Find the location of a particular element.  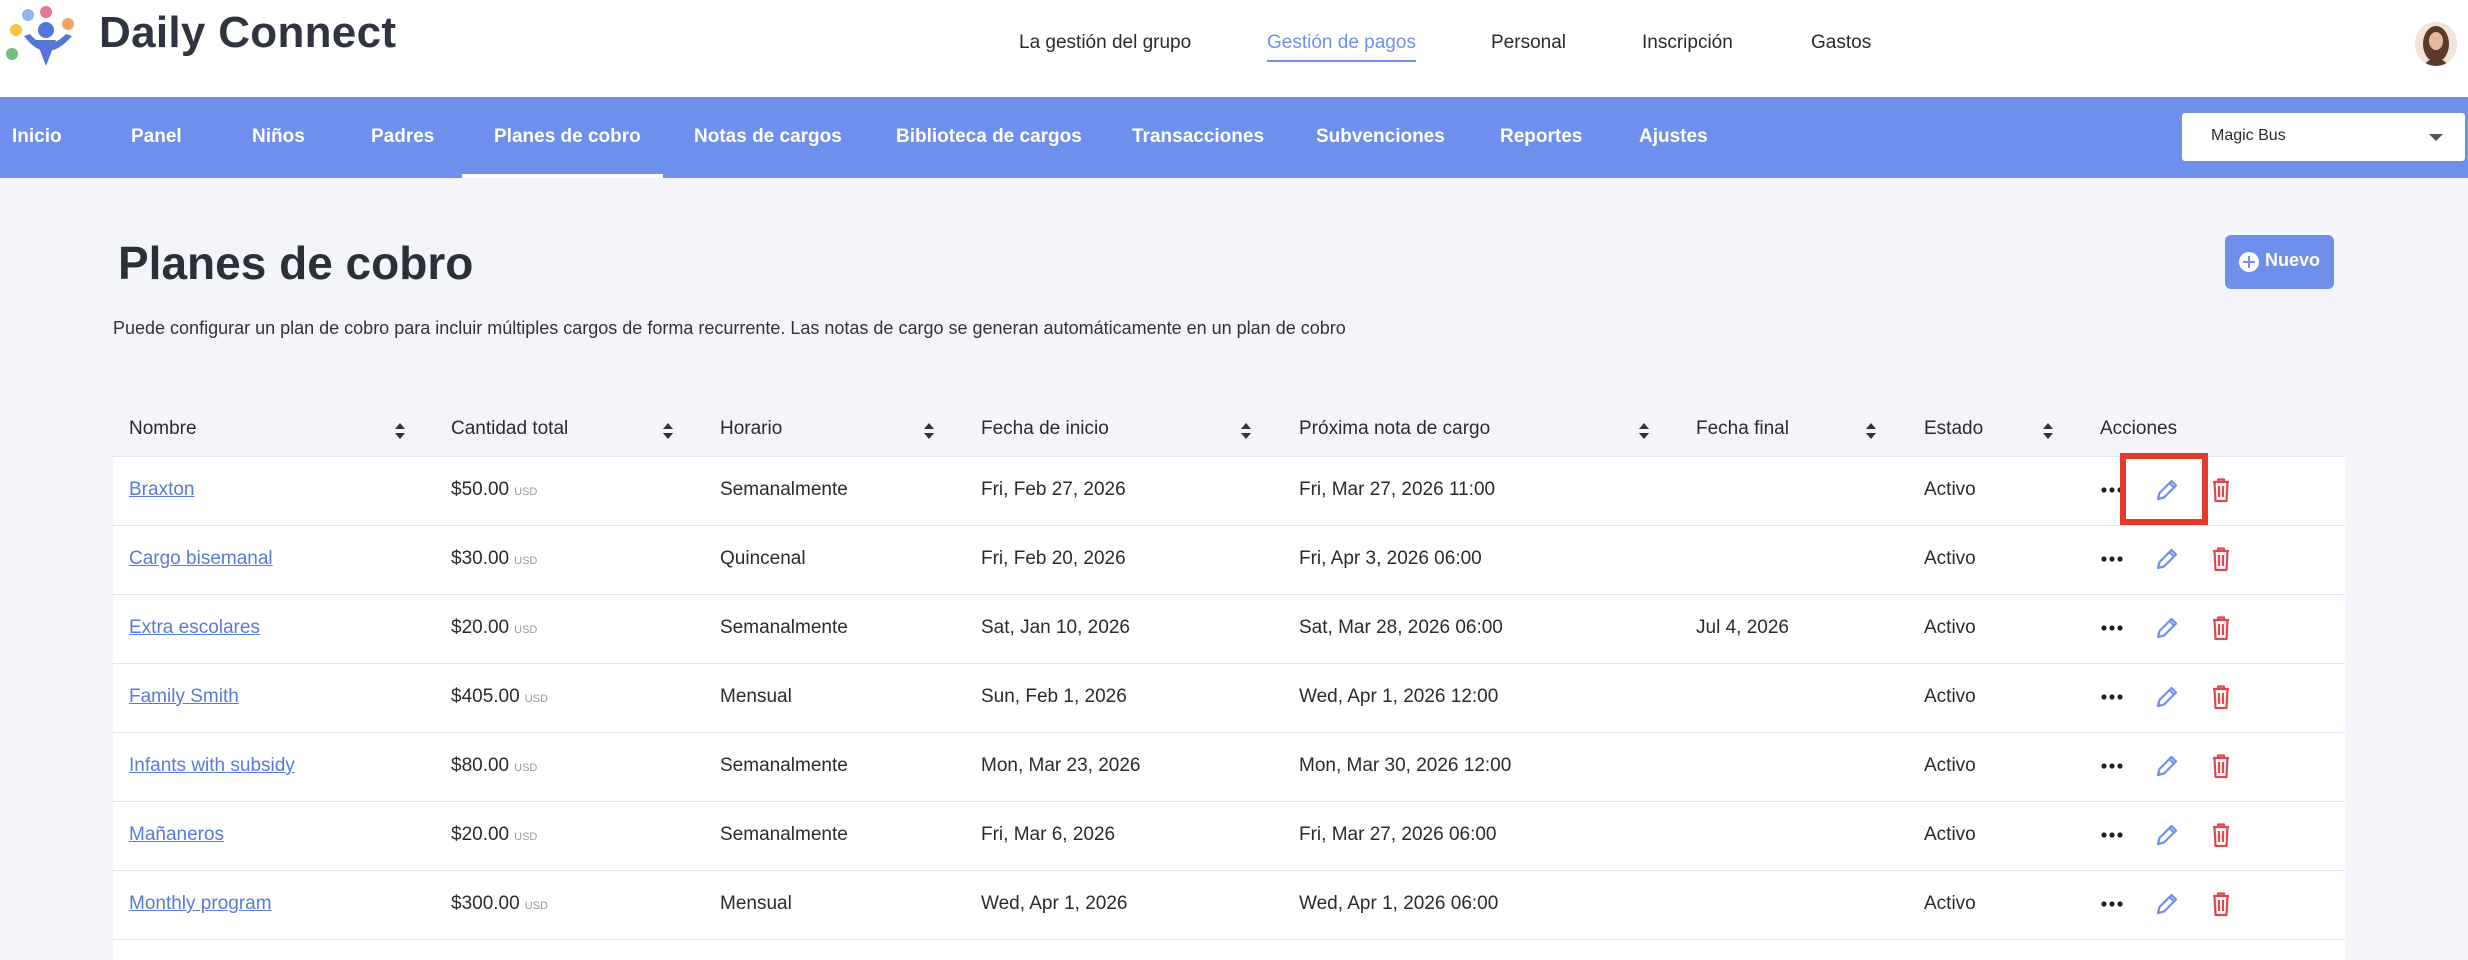

topnav-gastos: Gastos is located at coordinates (1841, 43).